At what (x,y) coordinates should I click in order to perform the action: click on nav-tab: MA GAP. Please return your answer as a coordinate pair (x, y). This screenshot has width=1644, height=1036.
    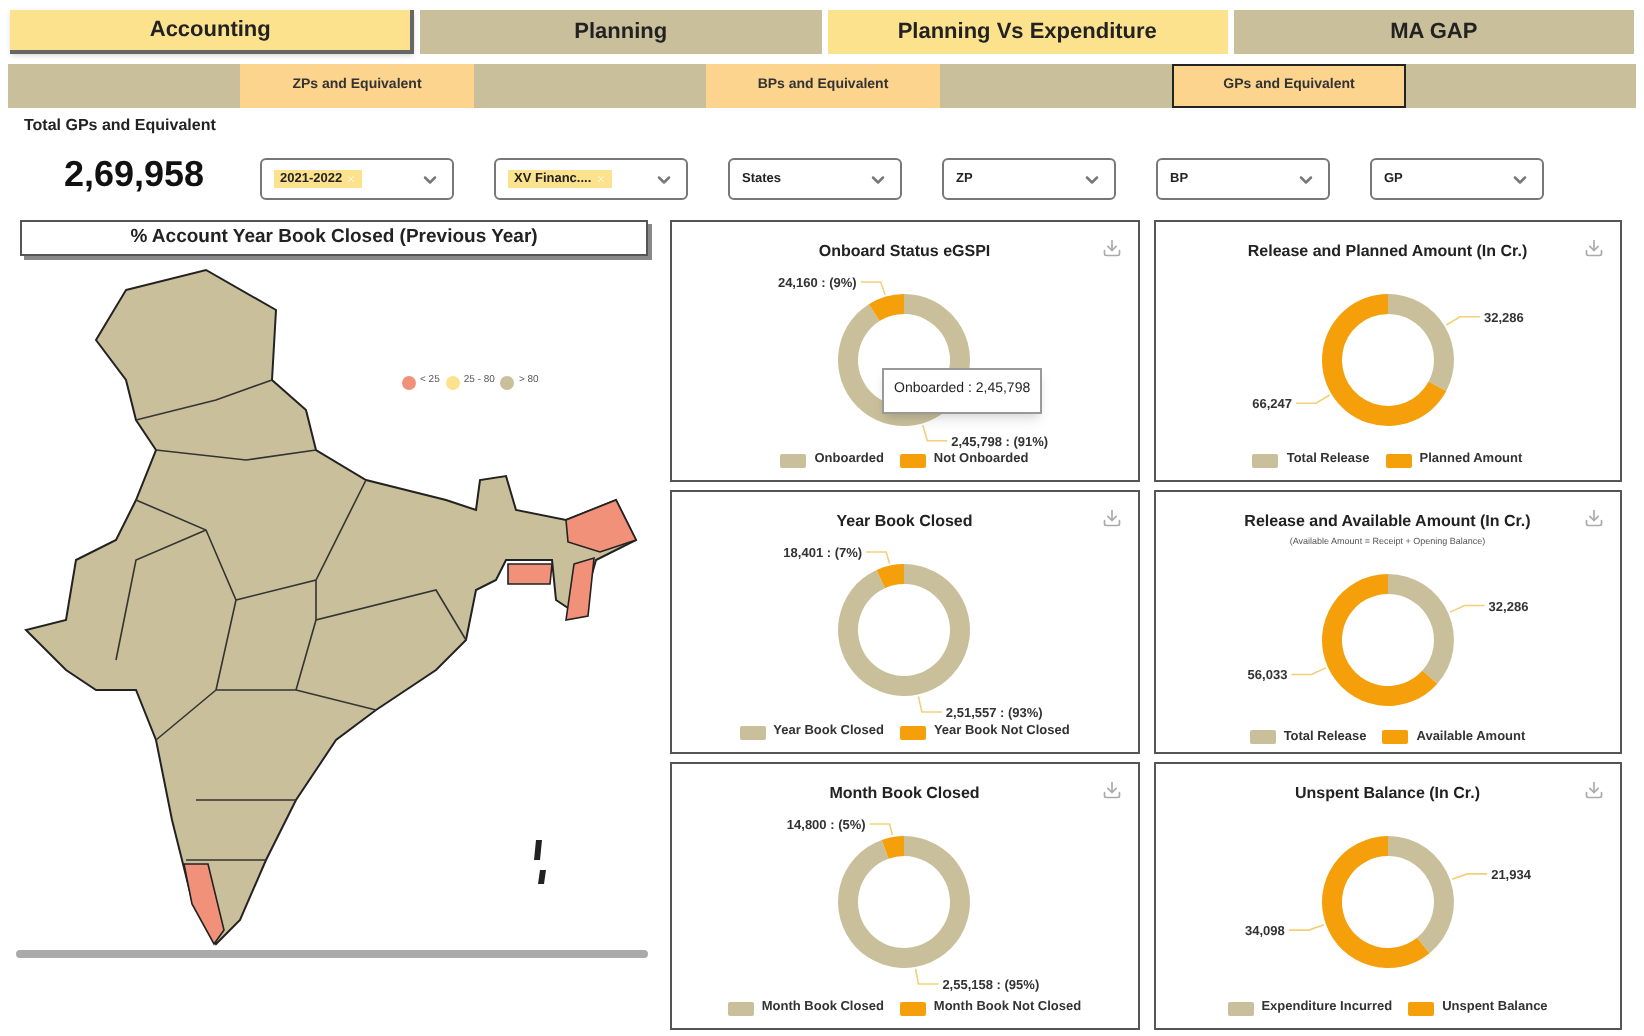
    Looking at the image, I should click on (1433, 32).